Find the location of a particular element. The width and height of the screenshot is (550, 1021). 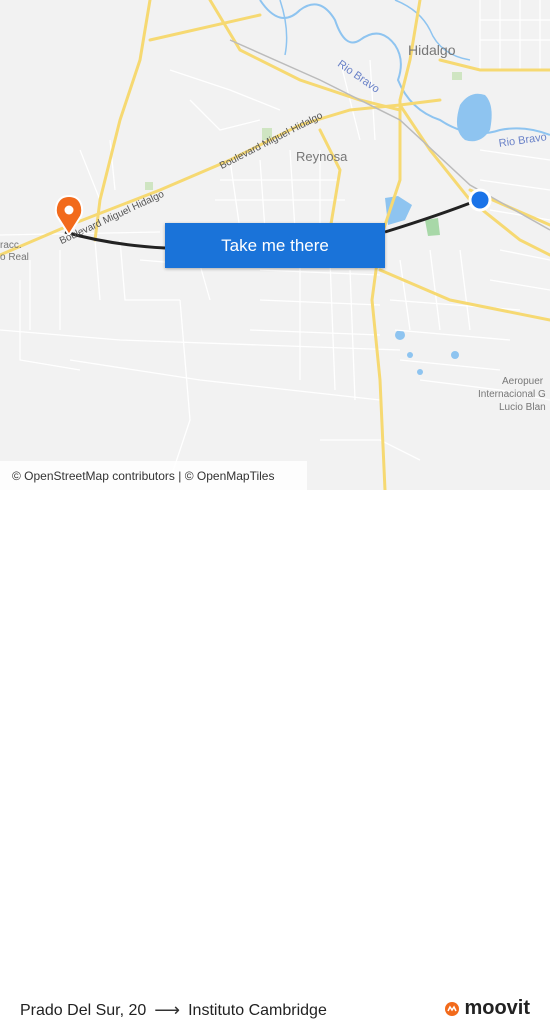

label-fracc-2: o Real is located at coordinates (14, 257).